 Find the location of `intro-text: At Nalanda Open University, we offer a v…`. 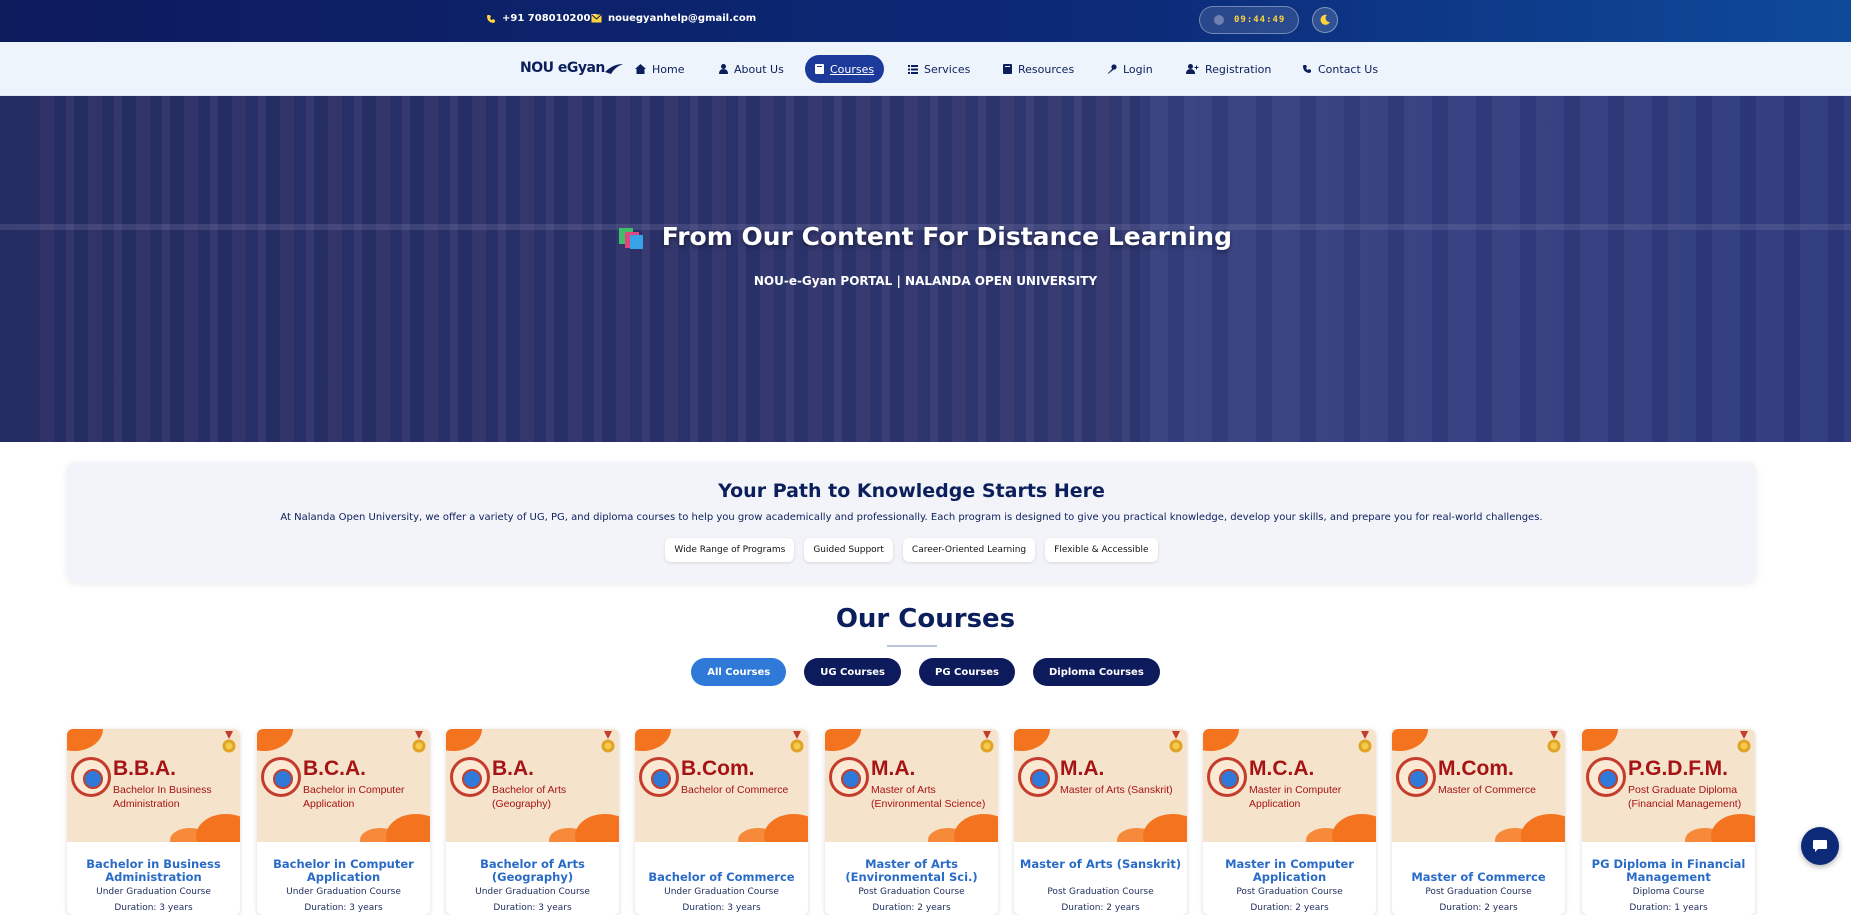

intro-text: At Nalanda Open University, we offer a v… is located at coordinates (911, 517).